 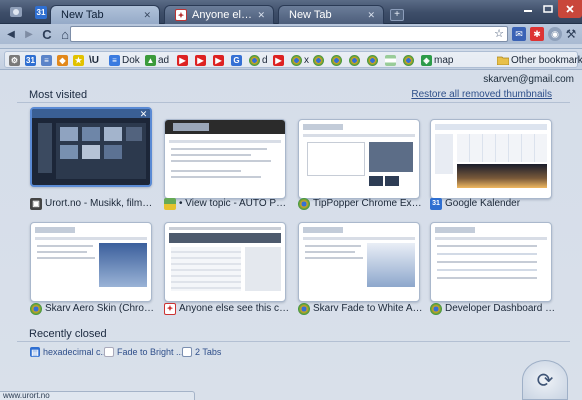 I want to click on tab-new-tab-2: New Tab ✕, so click(x=331, y=14).